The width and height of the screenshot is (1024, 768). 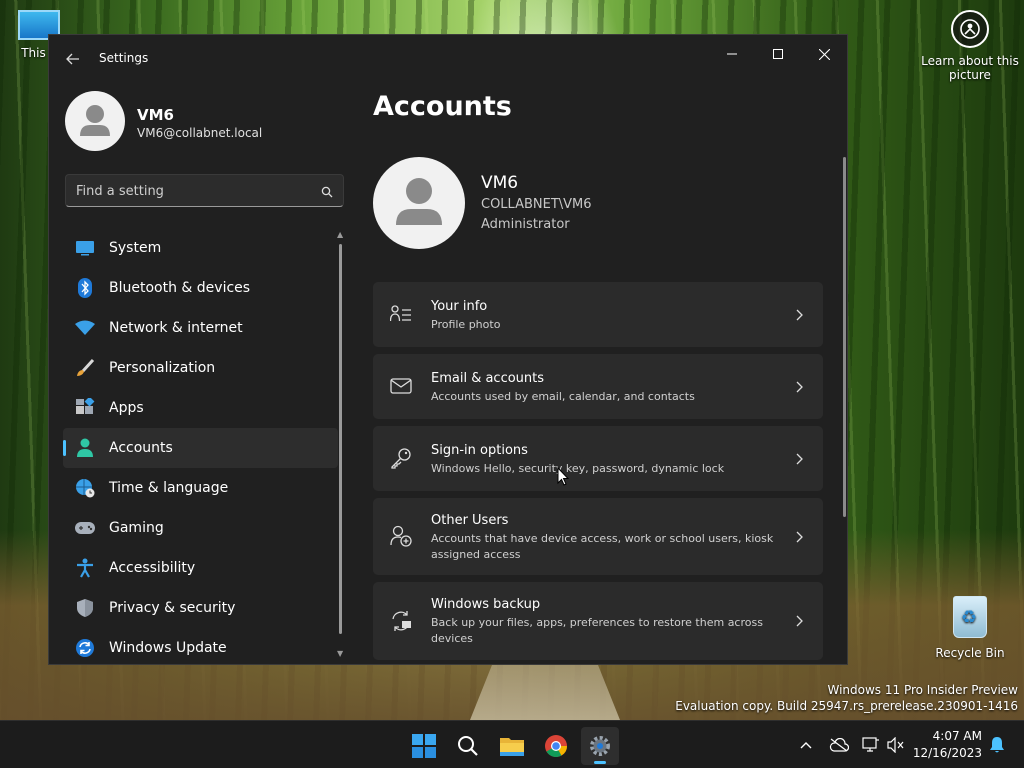 I want to click on close-button, so click(x=824, y=54).